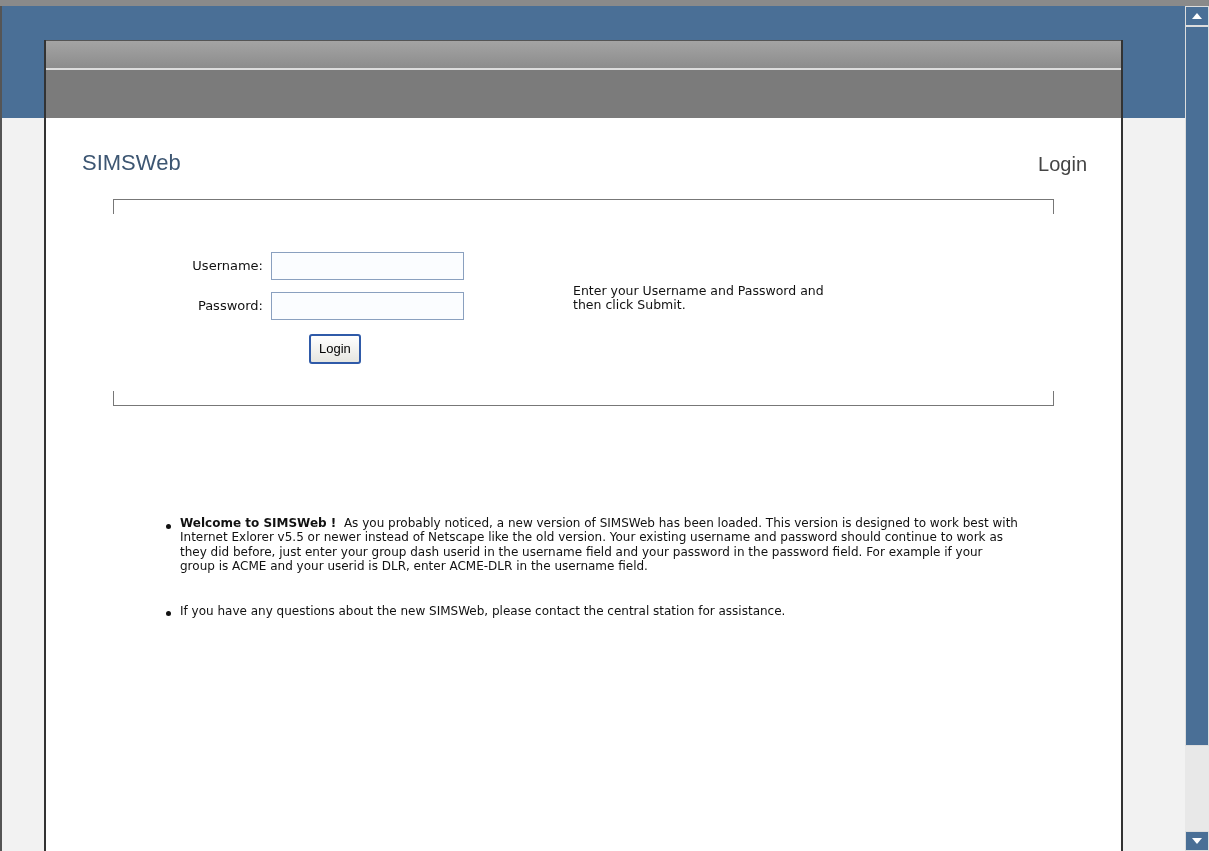 This screenshot has width=1209, height=851. I want to click on field-label: Password:, so click(229, 306).